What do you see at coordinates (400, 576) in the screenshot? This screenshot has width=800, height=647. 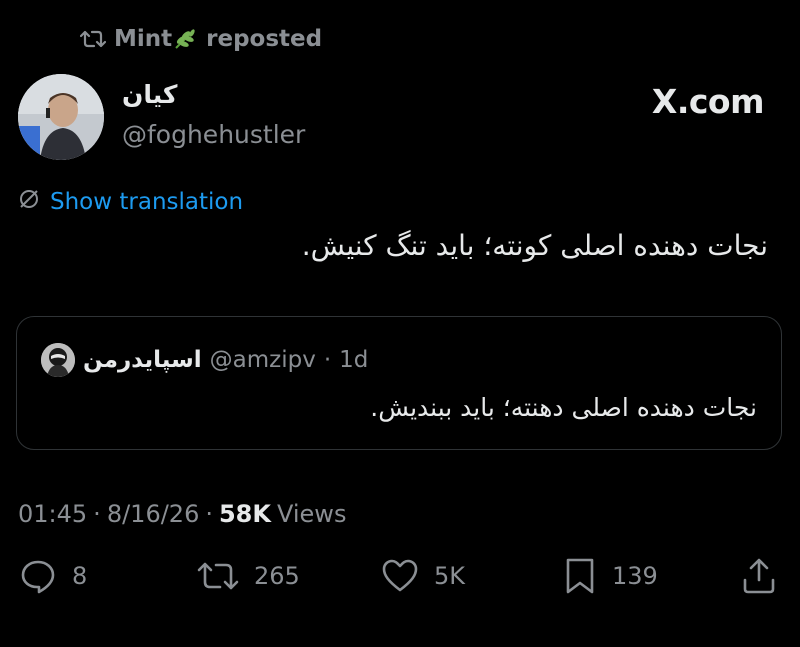 I see `heart-icon` at bounding box center [400, 576].